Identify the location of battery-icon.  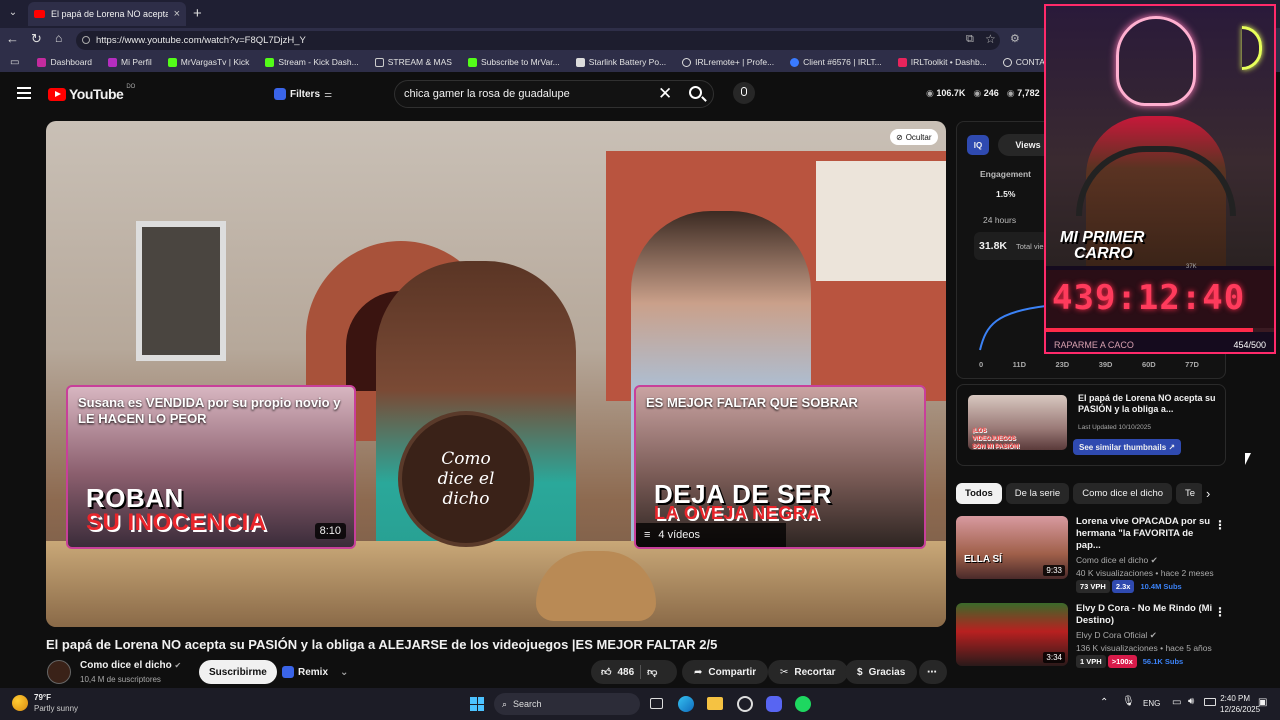
(1210, 702).